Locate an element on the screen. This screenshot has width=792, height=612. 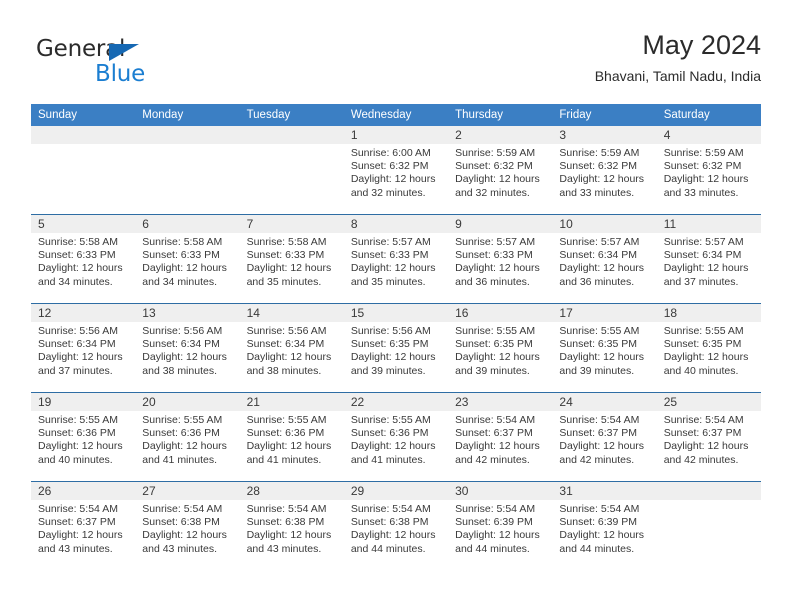
sunset-time: Sunset: 6:35 PM is located at coordinates (598, 344).